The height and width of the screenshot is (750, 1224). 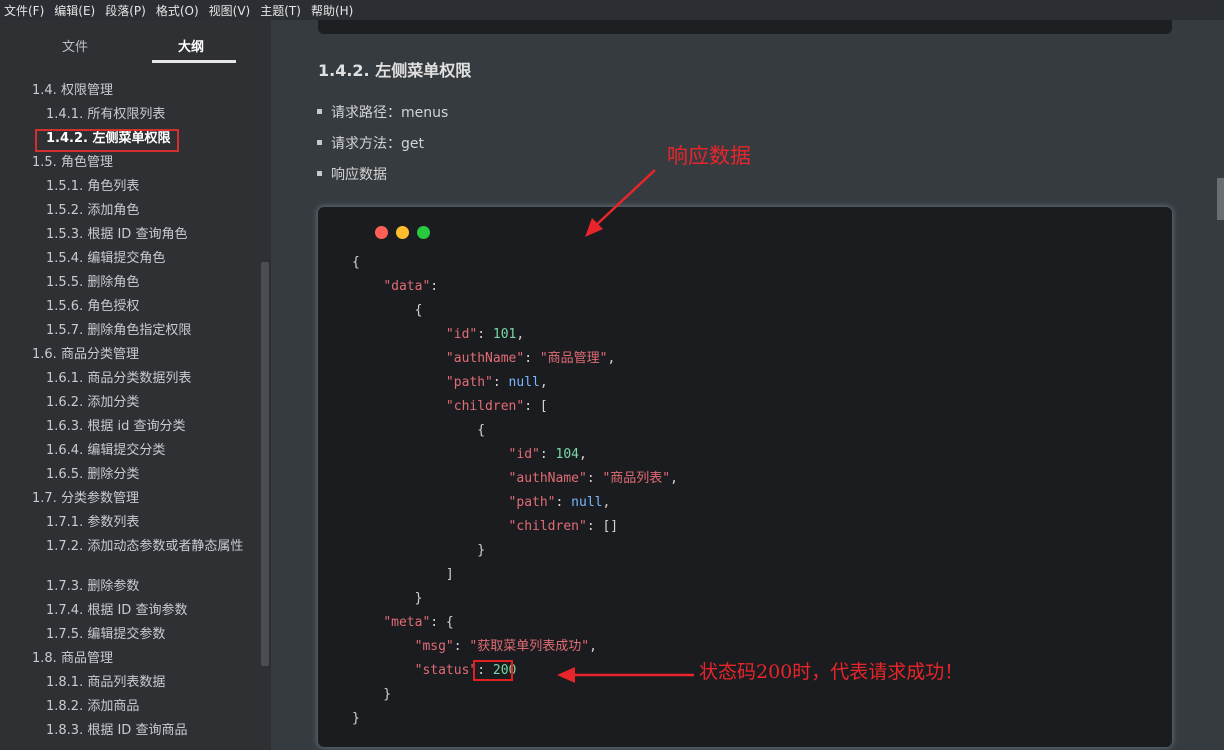 I want to click on code-line: "msg": "获取菜单列表成功",, so click(x=474, y=647).